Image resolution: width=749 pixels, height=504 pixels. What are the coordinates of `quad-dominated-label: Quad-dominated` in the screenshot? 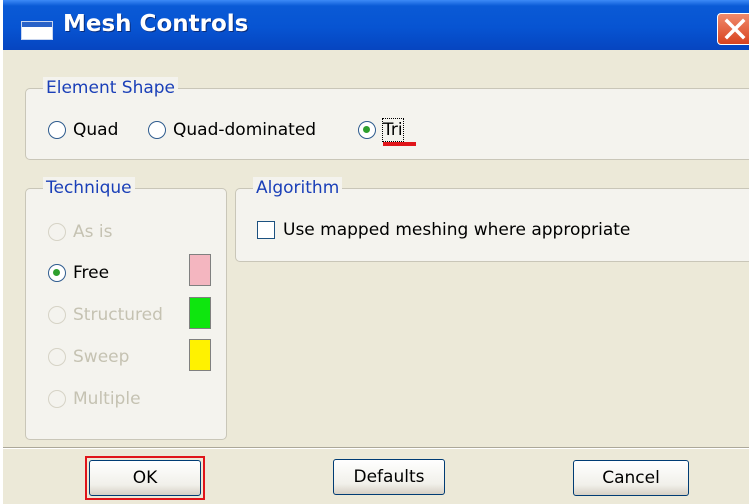 It's located at (244, 130).